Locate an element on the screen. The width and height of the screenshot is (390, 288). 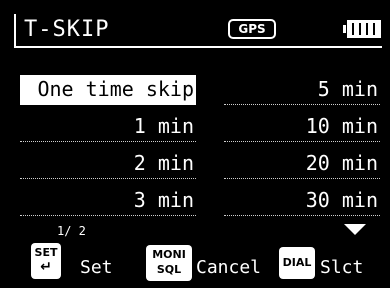
page-title: T-SKIP is located at coordinates (67, 29).